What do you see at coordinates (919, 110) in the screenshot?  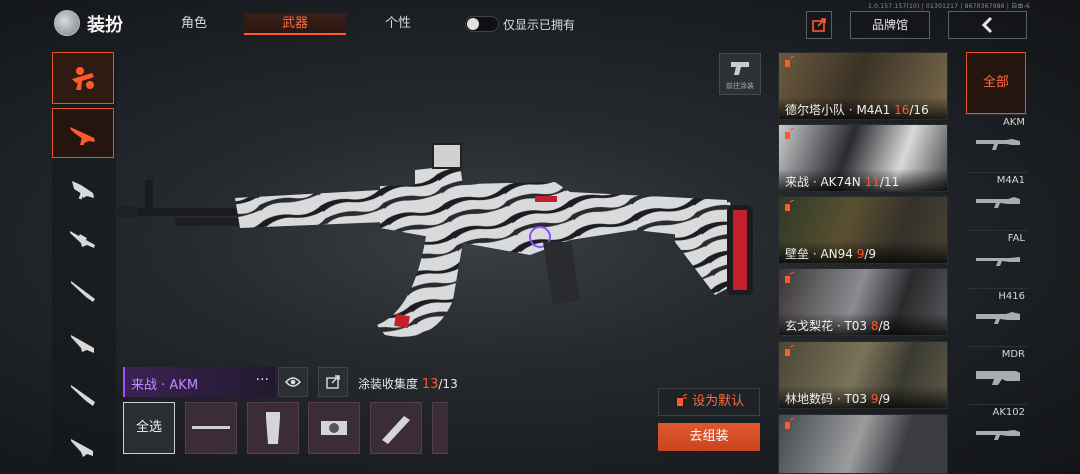 I see `skin-total: /16` at bounding box center [919, 110].